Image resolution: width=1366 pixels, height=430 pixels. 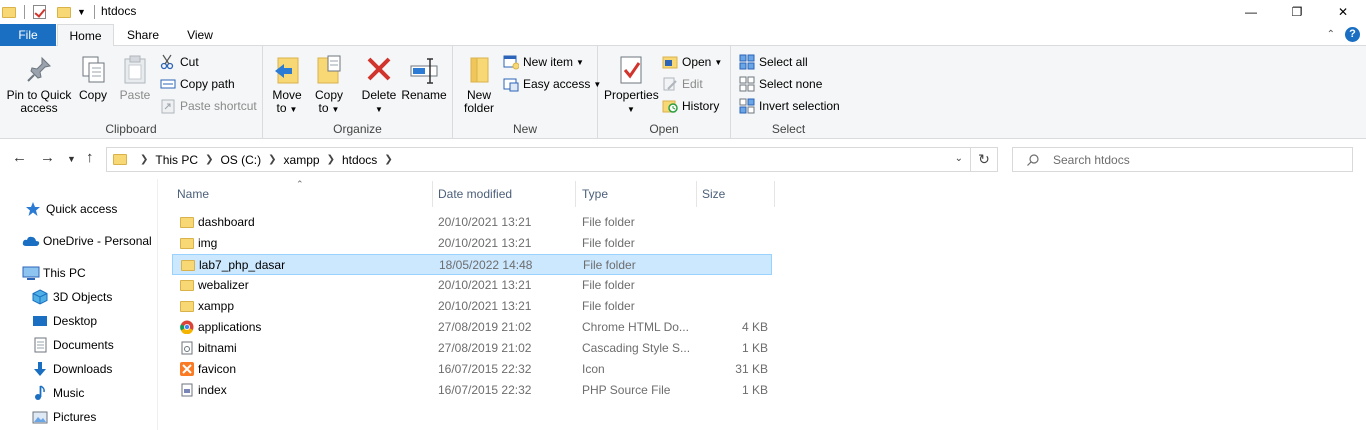 What do you see at coordinates (552, 159) in the screenshot?
I see `address-bar: ❯ This PC ❯ OS (C:) ❯ xampp ❯ htdocs ❯ ⌄ ↻` at bounding box center [552, 159].